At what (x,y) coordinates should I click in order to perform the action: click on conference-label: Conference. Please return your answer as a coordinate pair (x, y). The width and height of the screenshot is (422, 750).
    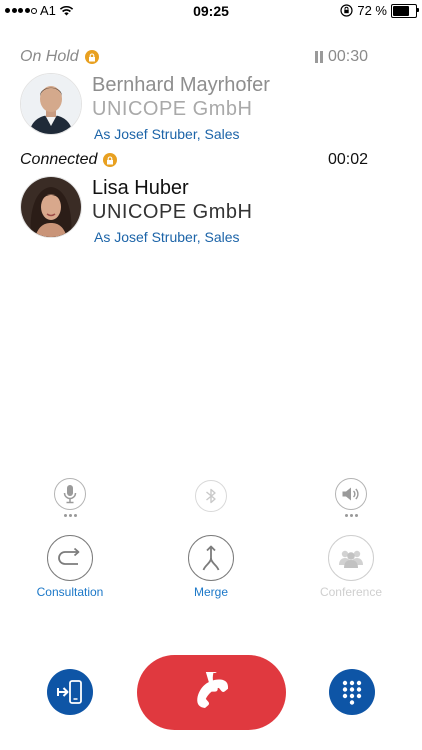
    Looking at the image, I should click on (351, 592).